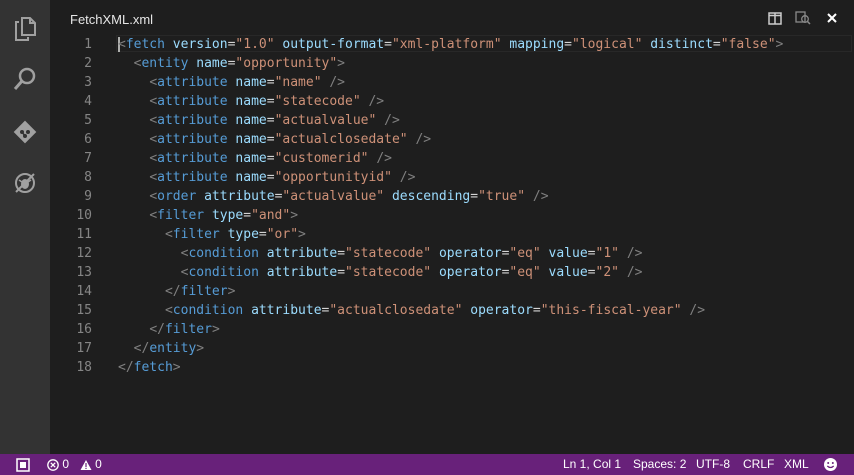 Image resolution: width=854 pixels, height=475 pixels. What do you see at coordinates (84, 253) in the screenshot?
I see `line-number: 12` at bounding box center [84, 253].